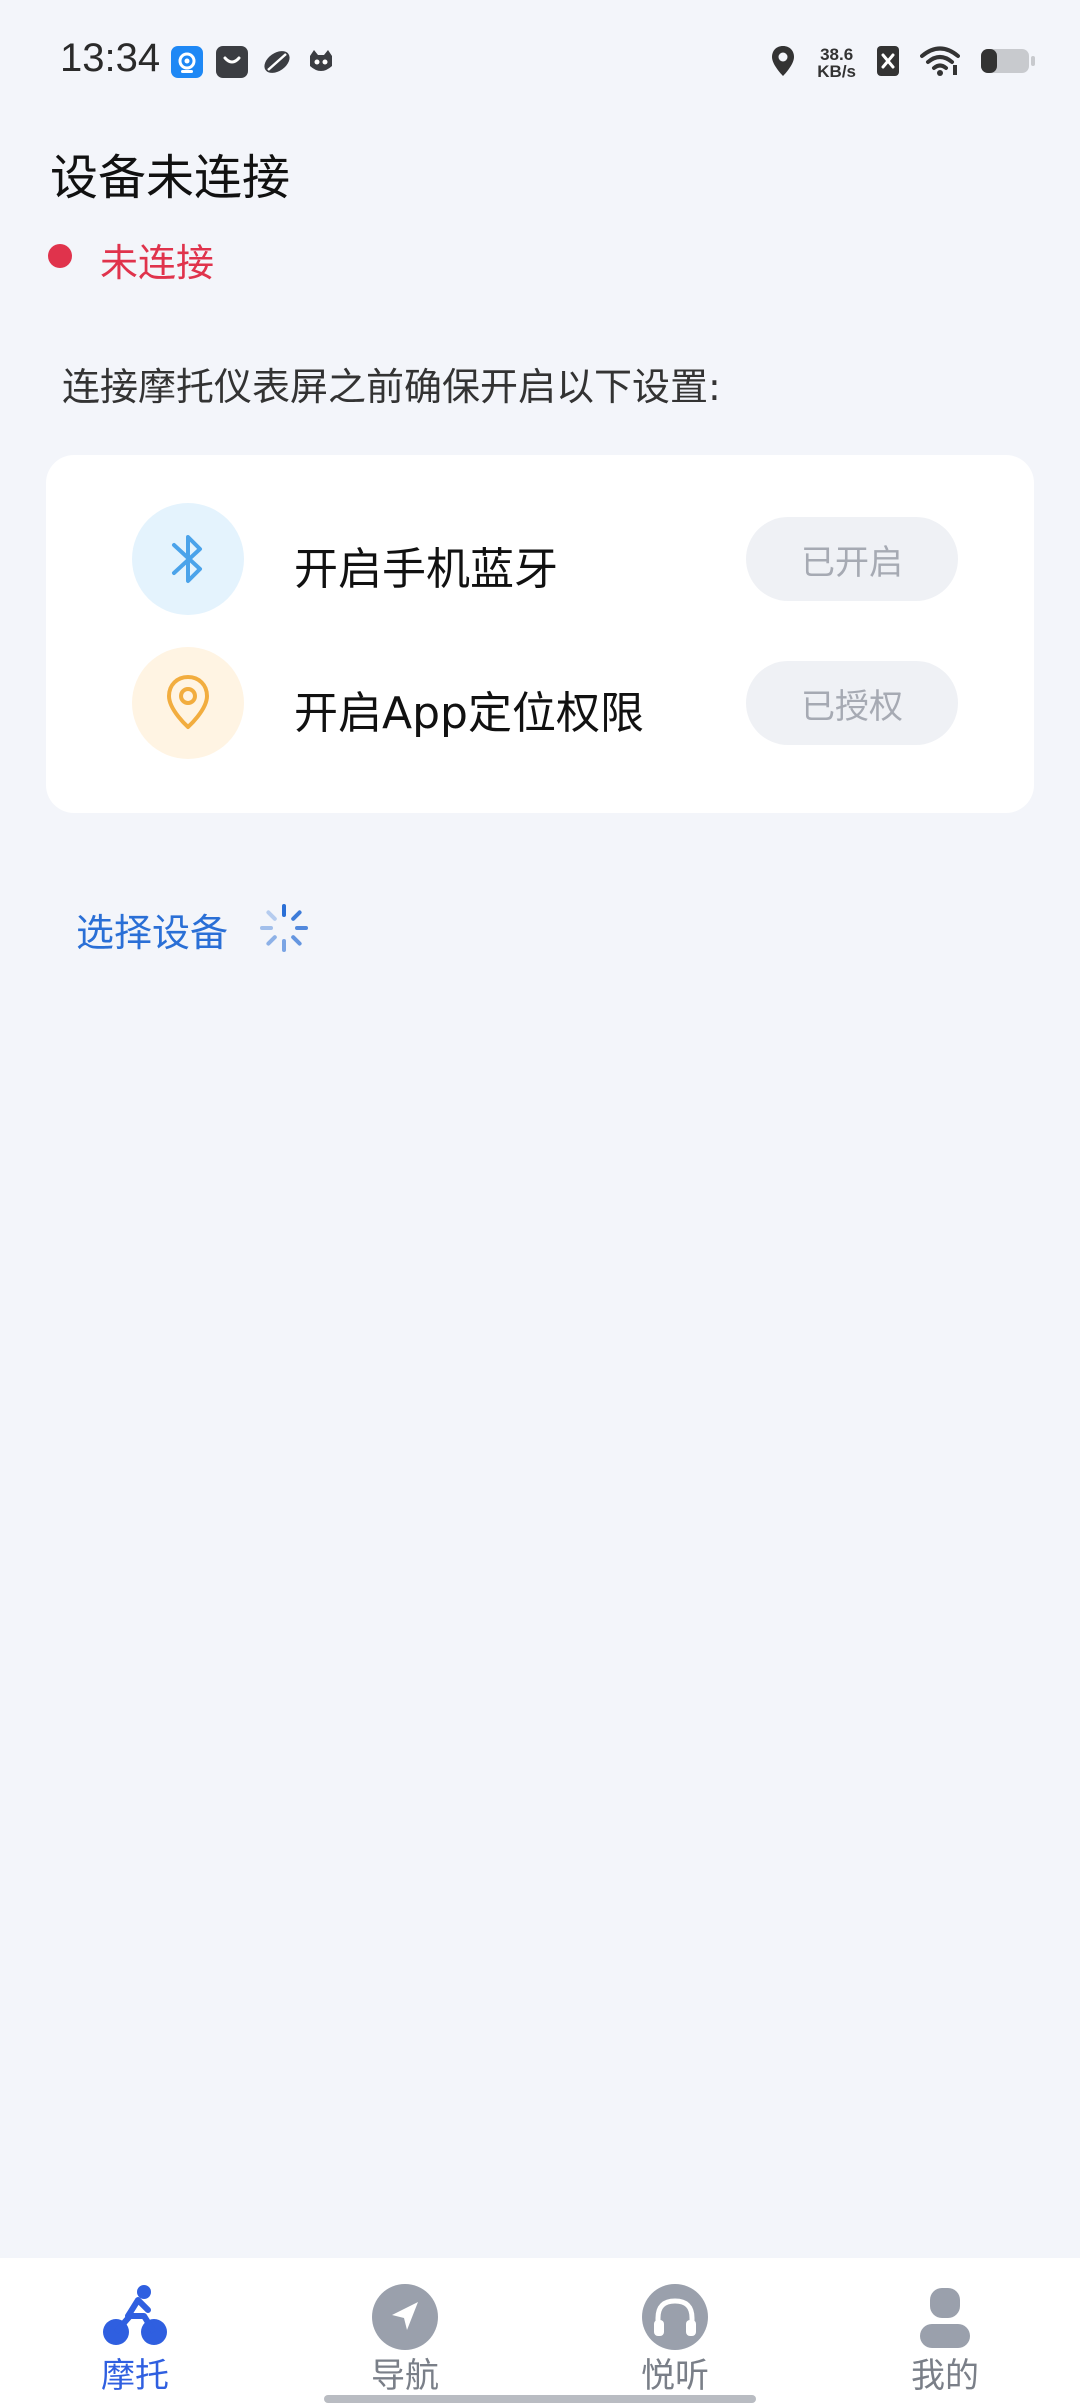 The image size is (1080, 2408). What do you see at coordinates (321, 62) in the screenshot?
I see `app-icon-cat` at bounding box center [321, 62].